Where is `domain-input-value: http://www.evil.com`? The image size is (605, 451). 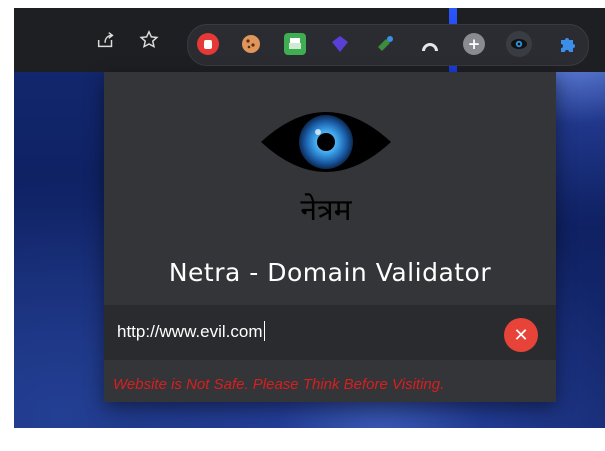
domain-input-value: http://www.evil.com is located at coordinates (190, 331).